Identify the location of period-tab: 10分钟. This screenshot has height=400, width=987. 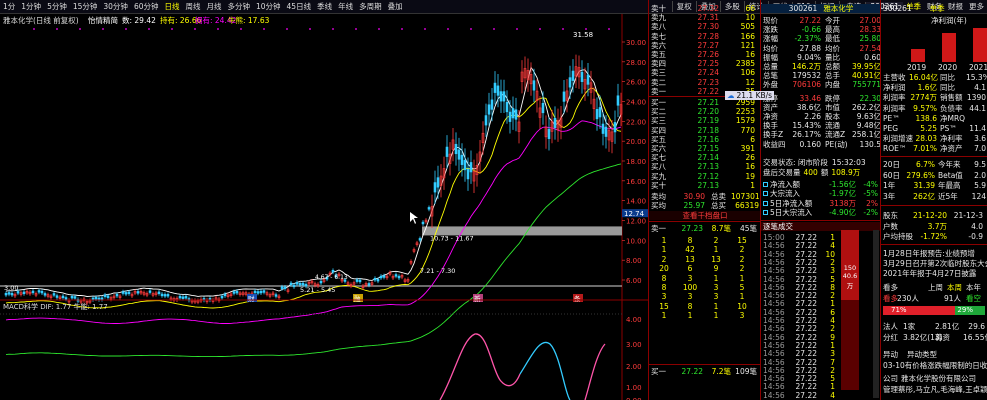
(268, 6).